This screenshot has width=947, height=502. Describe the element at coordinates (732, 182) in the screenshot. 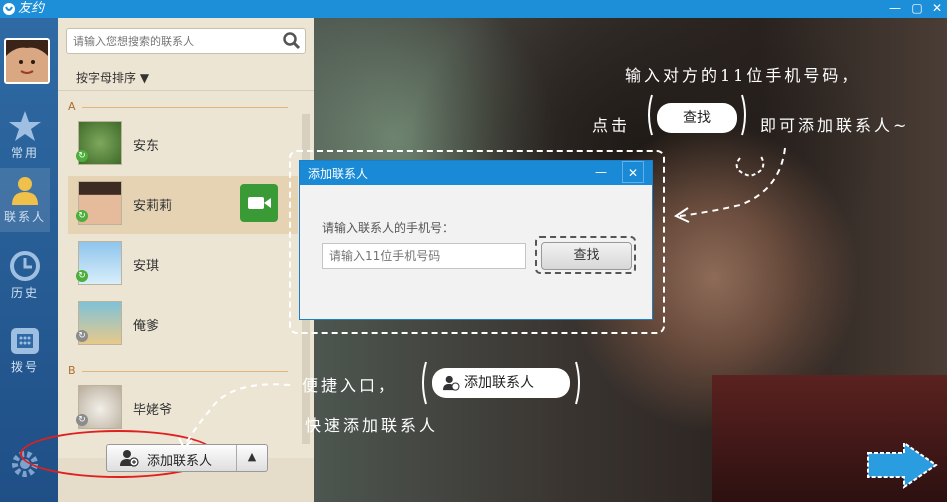

I see `arrow-to-dialog` at that location.